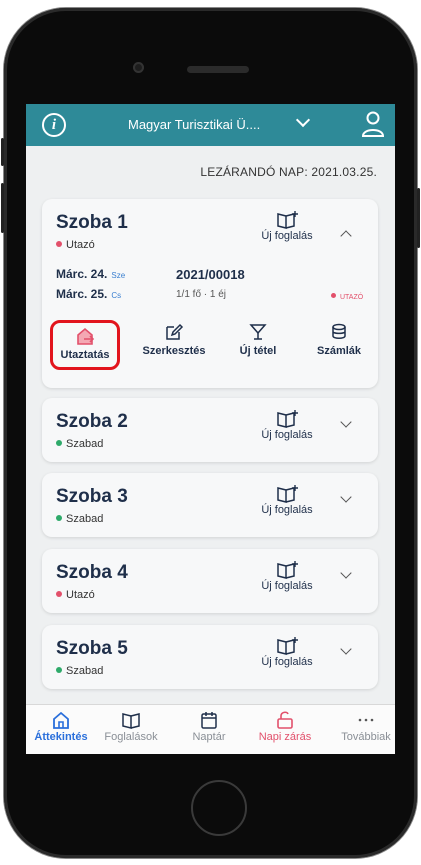 The width and height of the screenshot is (421, 865). Describe the element at coordinates (61, 737) in the screenshot. I see `tab-label: Áttekintés` at that location.